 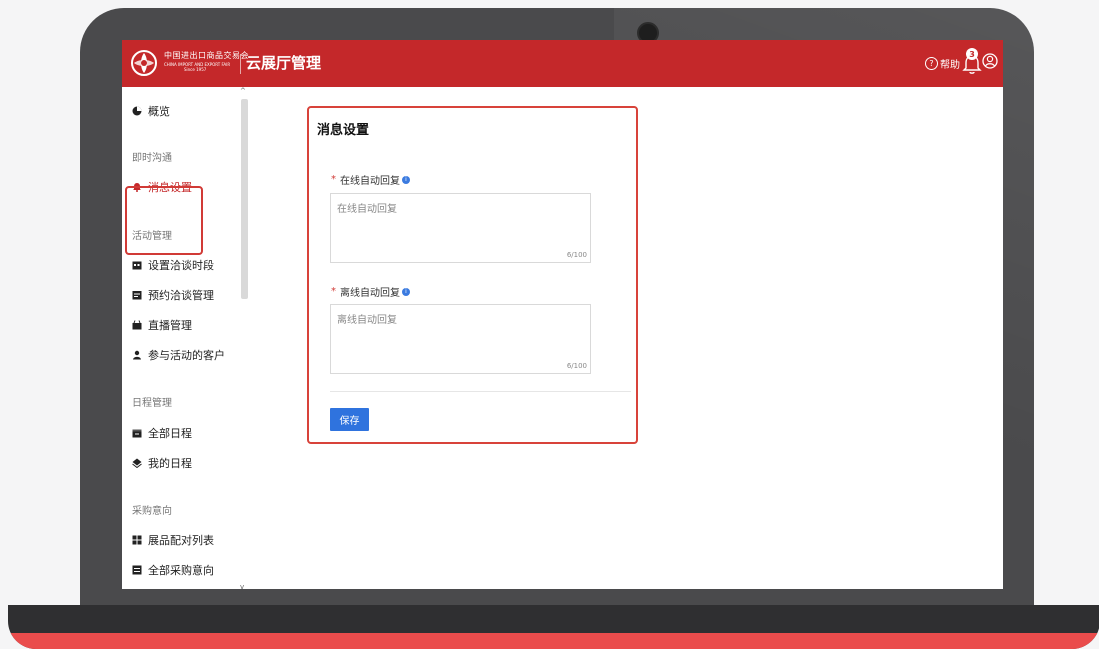 I want to click on sidebar-item-activity-customers: 参与活动的客户, so click(x=178, y=355).